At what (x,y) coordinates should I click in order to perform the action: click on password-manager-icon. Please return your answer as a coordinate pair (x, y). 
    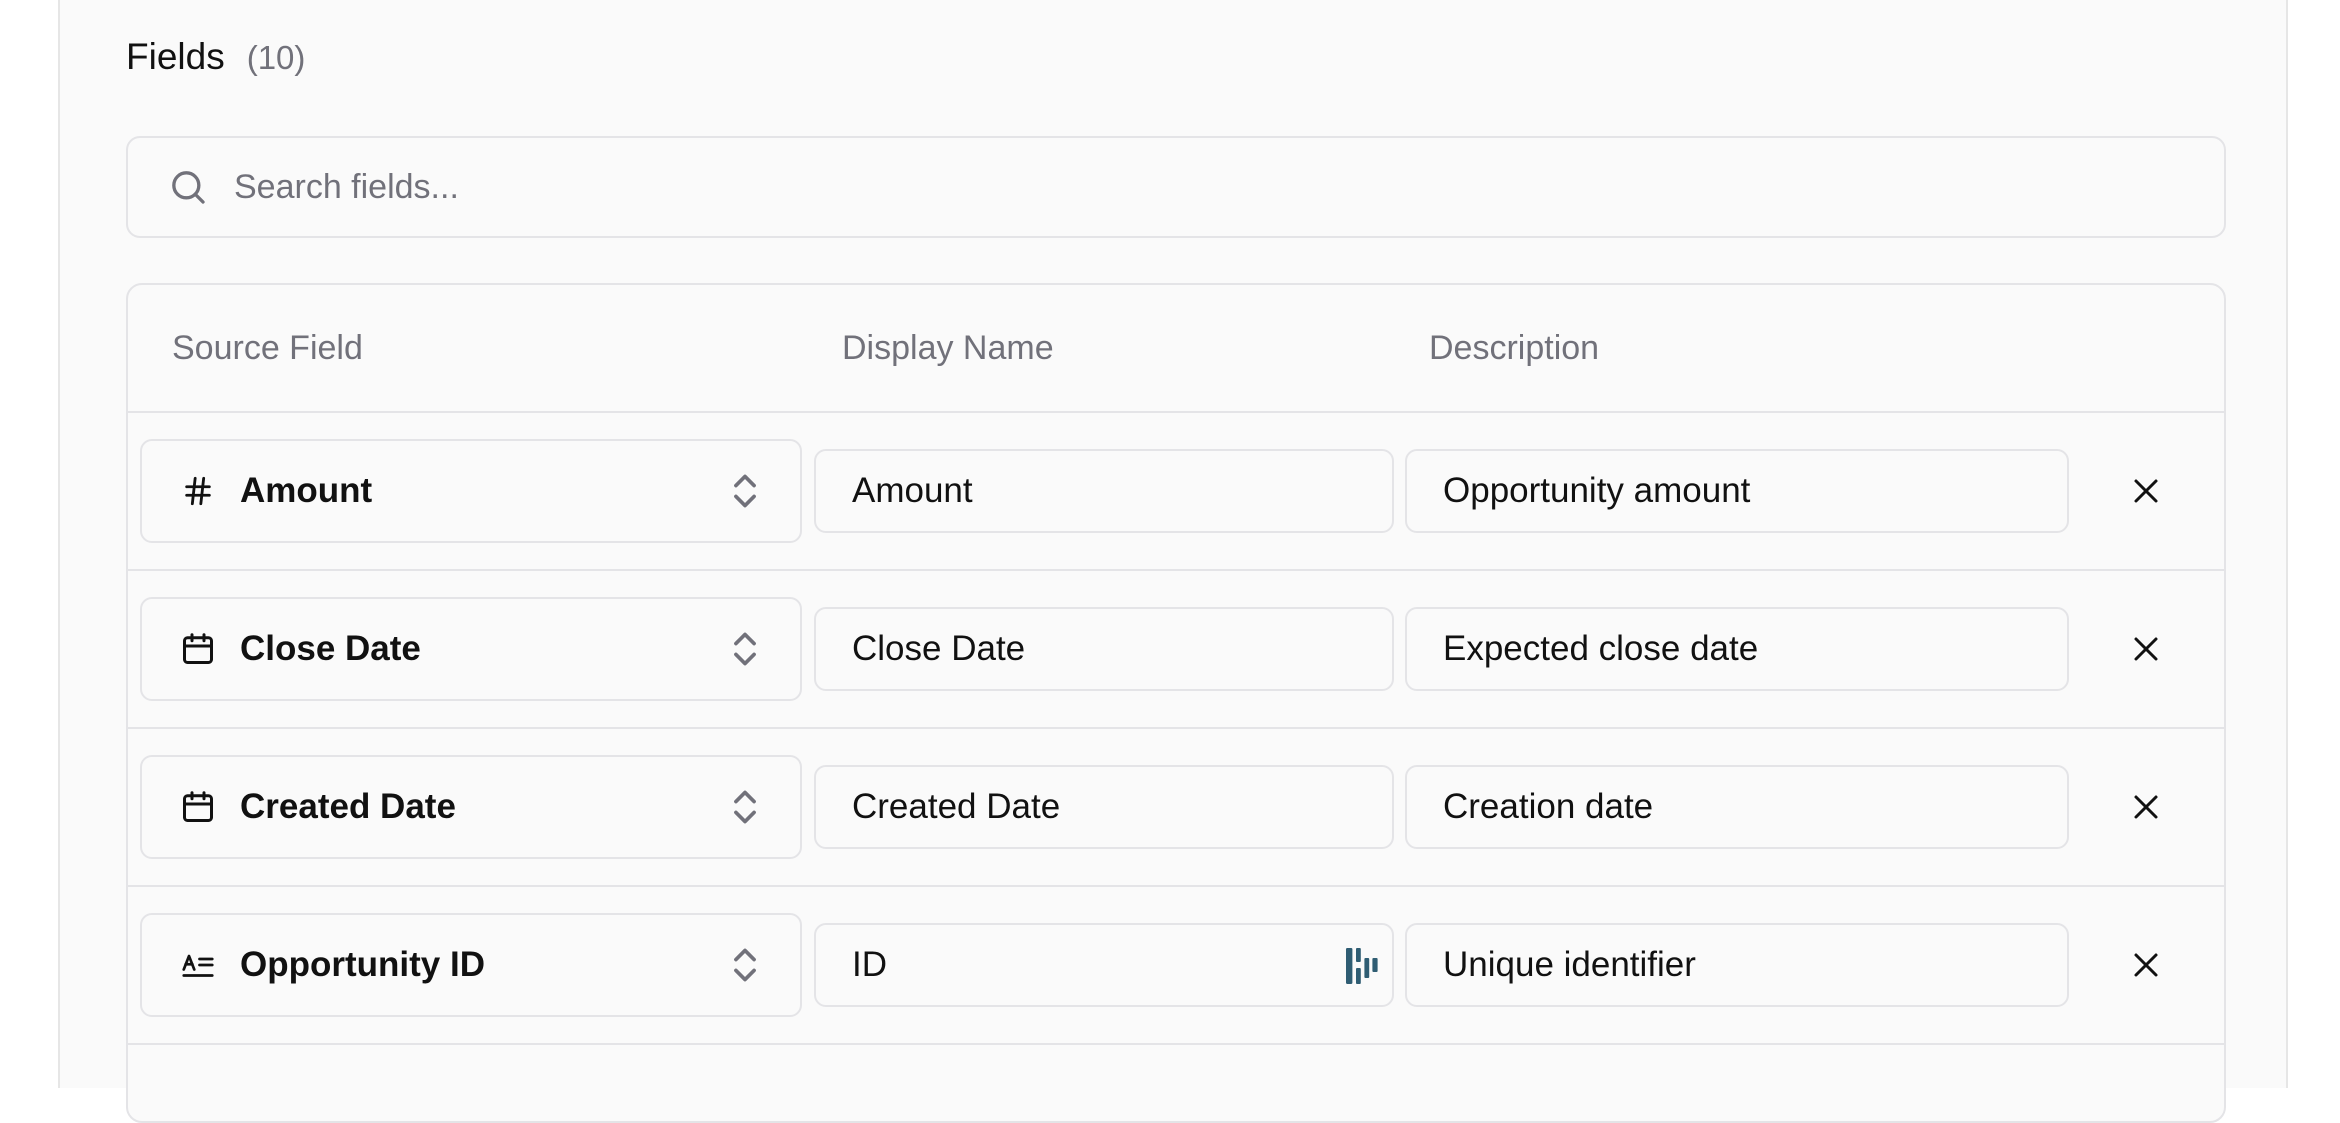
    Looking at the image, I should click on (1362, 966).